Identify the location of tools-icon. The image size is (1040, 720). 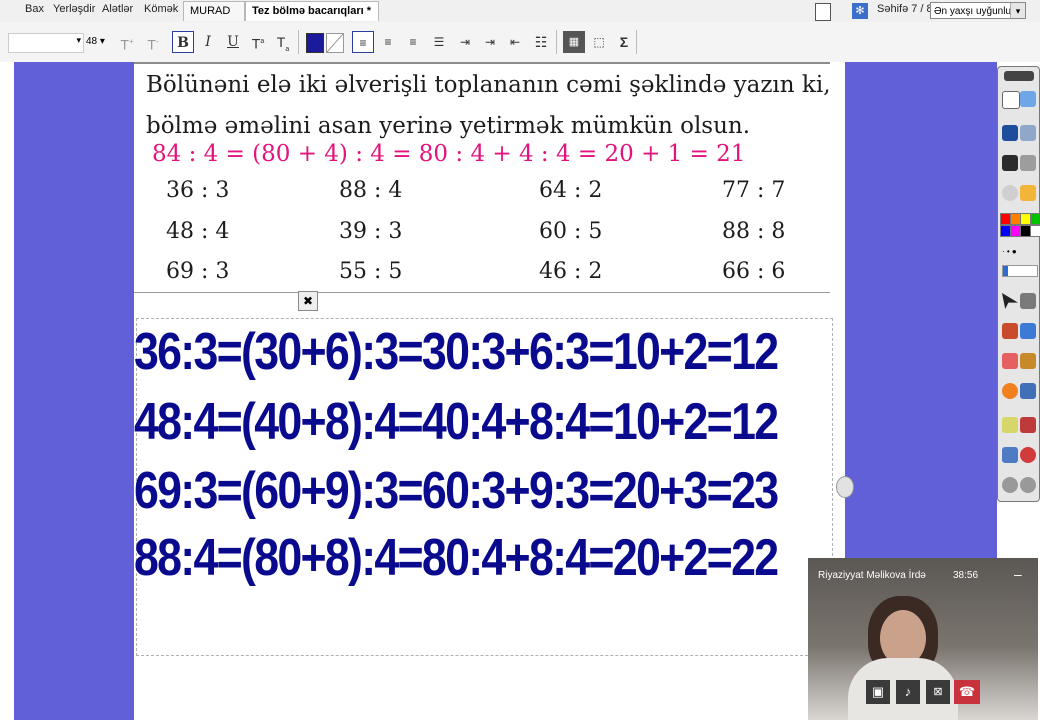
(1028, 301).